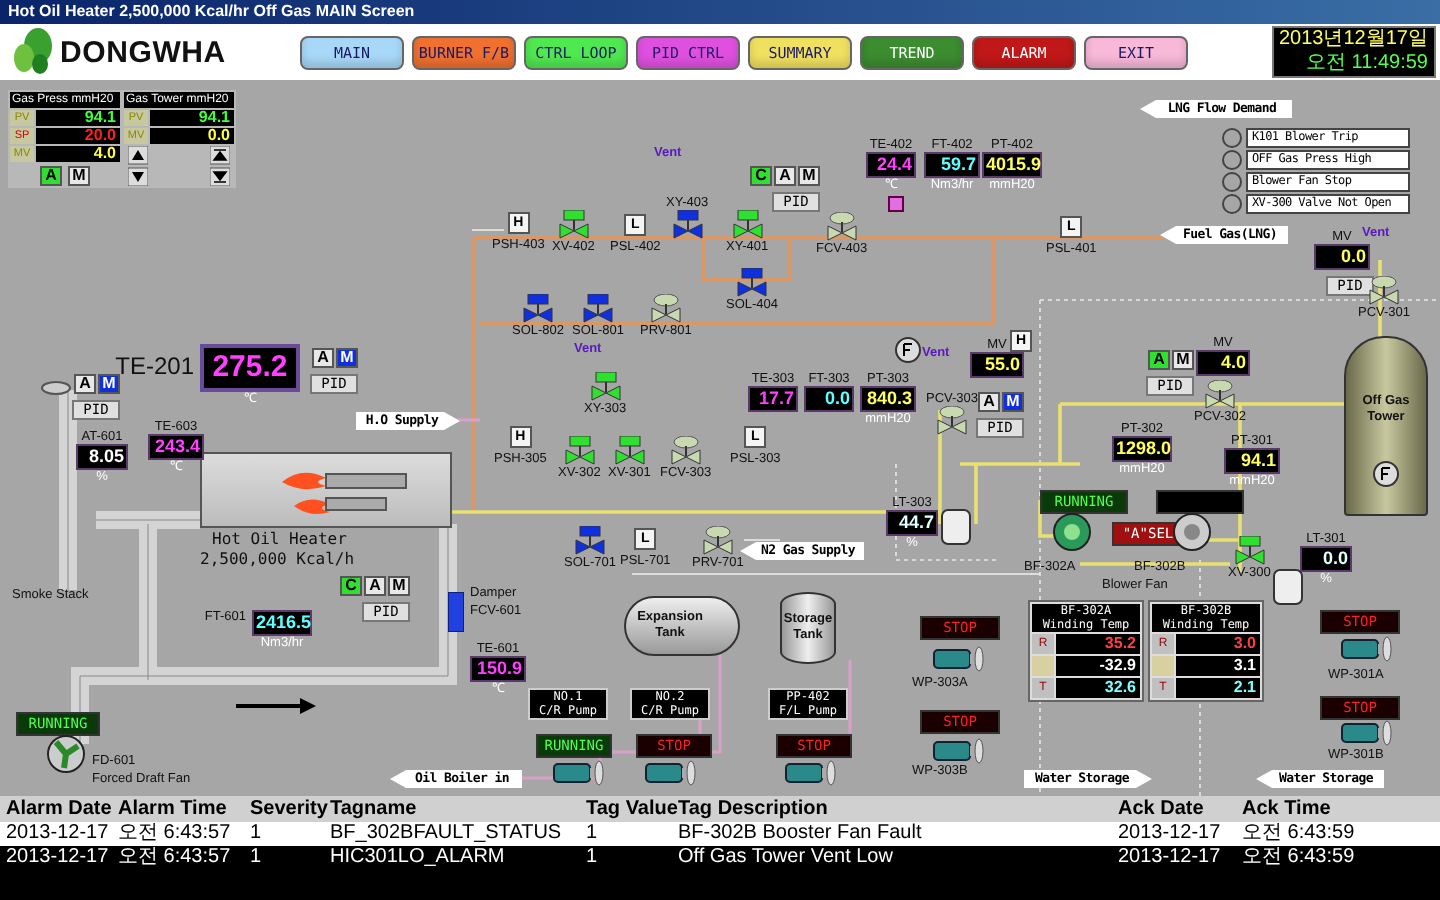 Image resolution: width=1440 pixels, height=900 pixels. Describe the element at coordinates (282, 623) in the screenshot. I see `value-display: 2416.5` at that location.